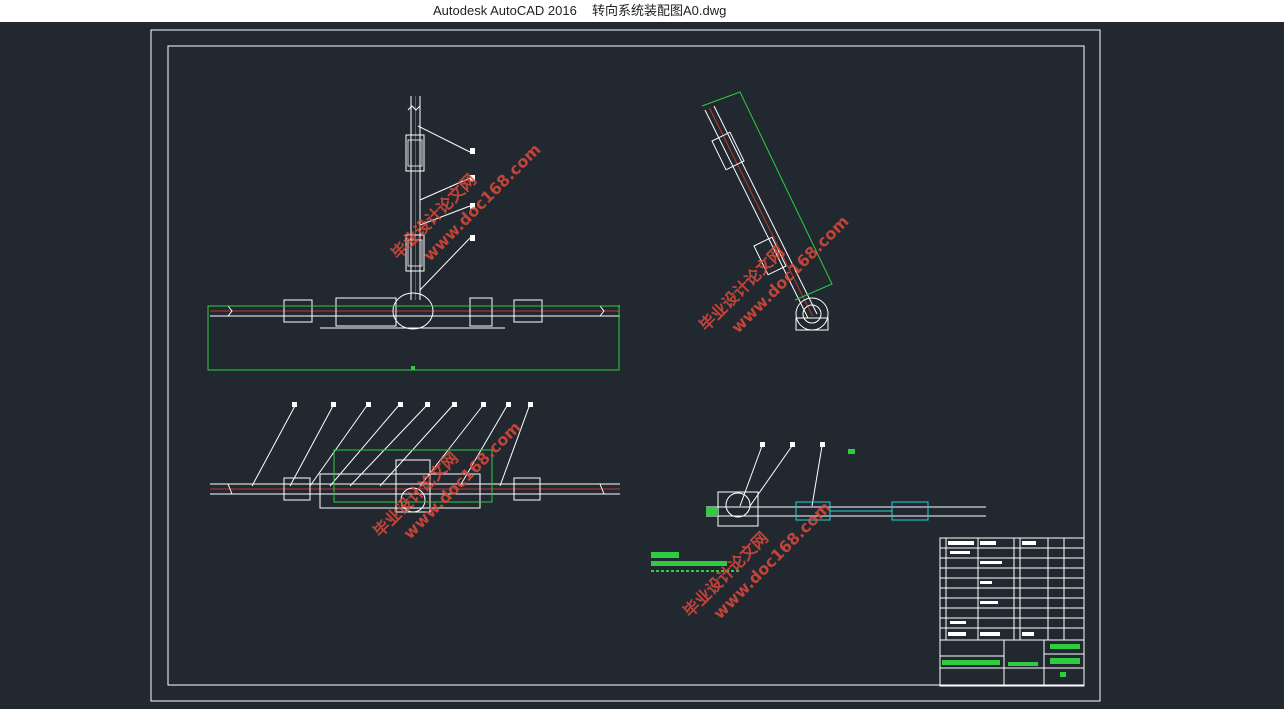 This screenshot has height=709, width=1284. What do you see at coordinates (659, 10) in the screenshot?
I see `document-title: 转向系统装配图A0.dwg` at bounding box center [659, 10].